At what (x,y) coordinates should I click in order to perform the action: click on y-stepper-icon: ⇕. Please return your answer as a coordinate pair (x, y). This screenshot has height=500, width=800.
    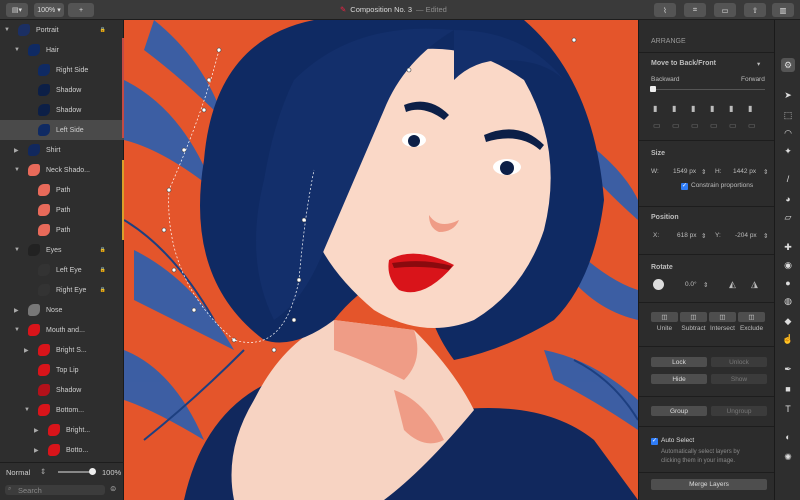
    Looking at the image, I should click on (765, 236).